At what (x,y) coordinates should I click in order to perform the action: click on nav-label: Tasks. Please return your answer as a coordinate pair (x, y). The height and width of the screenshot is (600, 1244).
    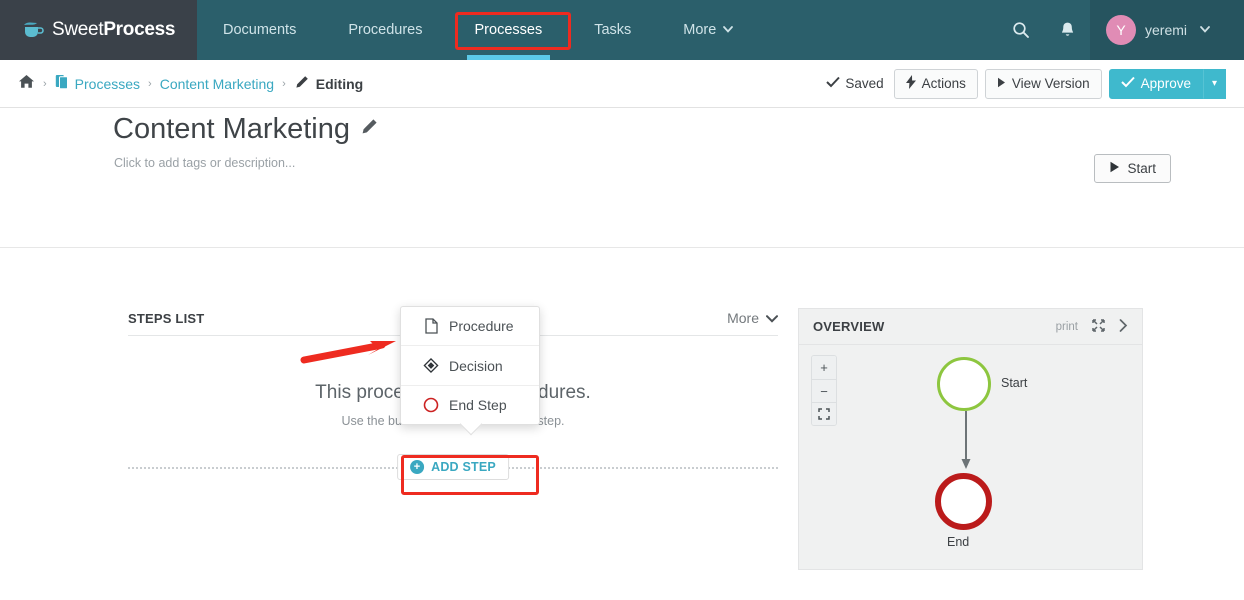
    Looking at the image, I should click on (613, 30).